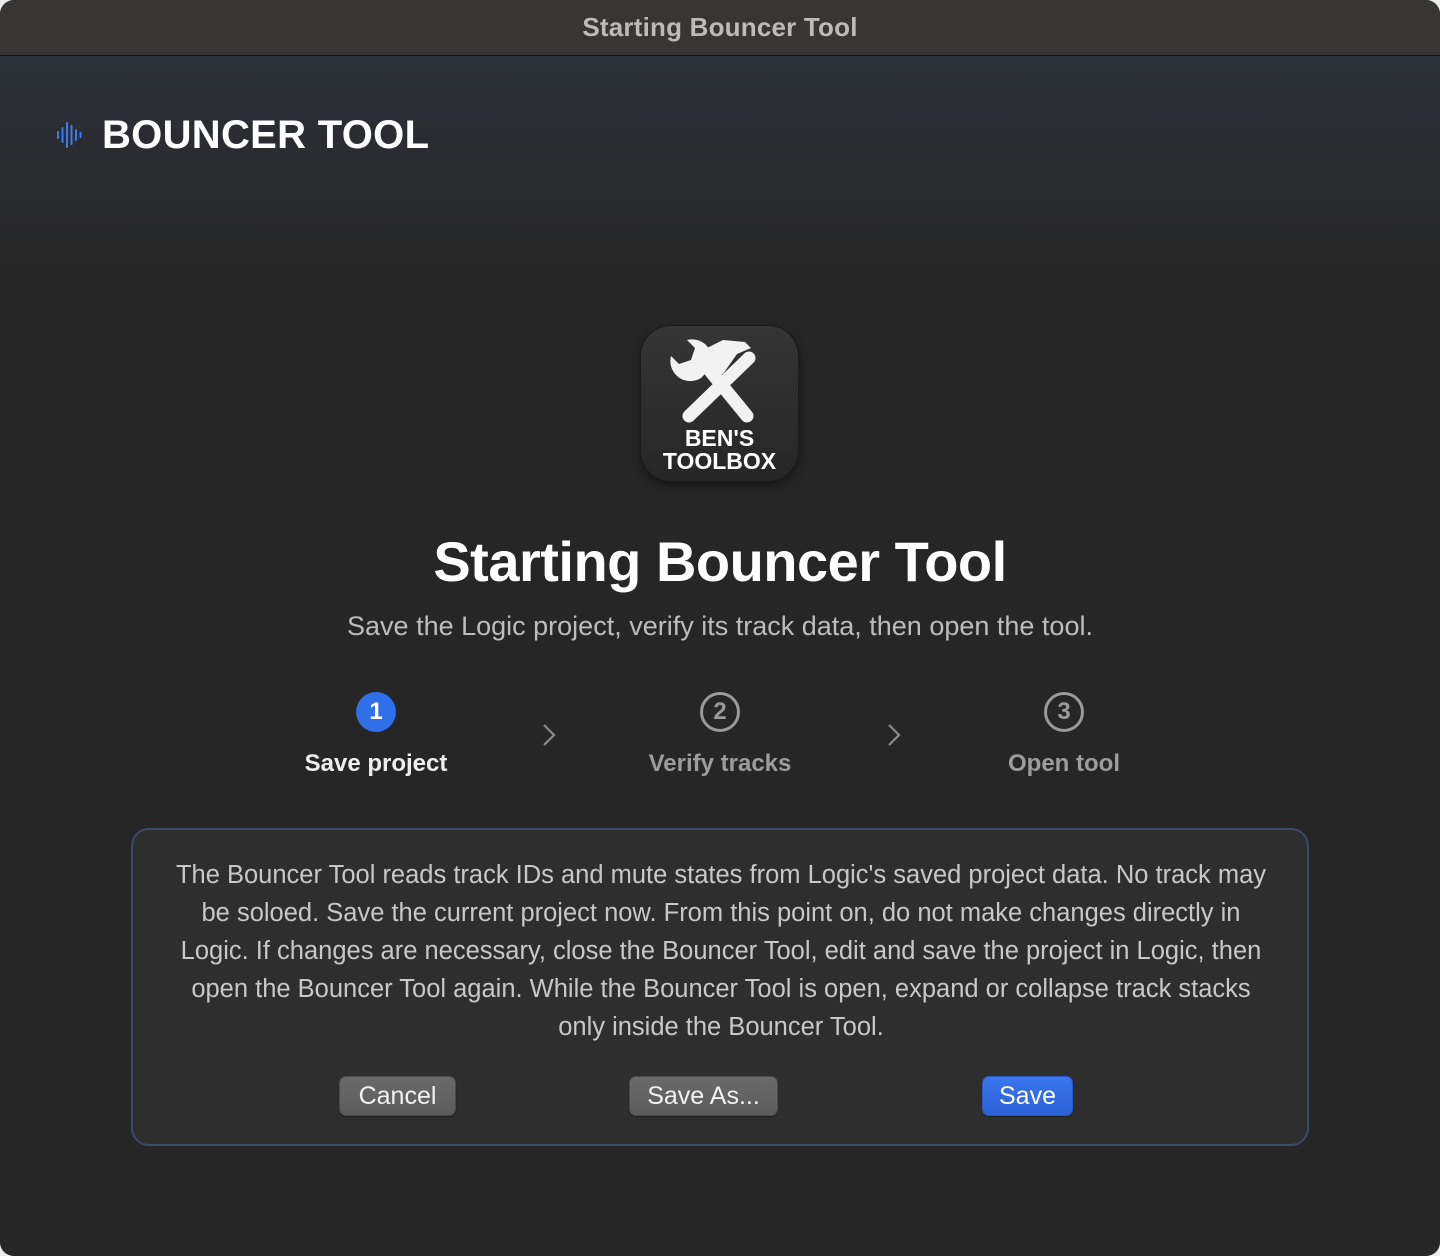 This screenshot has width=1440, height=1256. Describe the element at coordinates (719, 461) in the screenshot. I see `app-icon-line2: TOOLBOX` at that location.